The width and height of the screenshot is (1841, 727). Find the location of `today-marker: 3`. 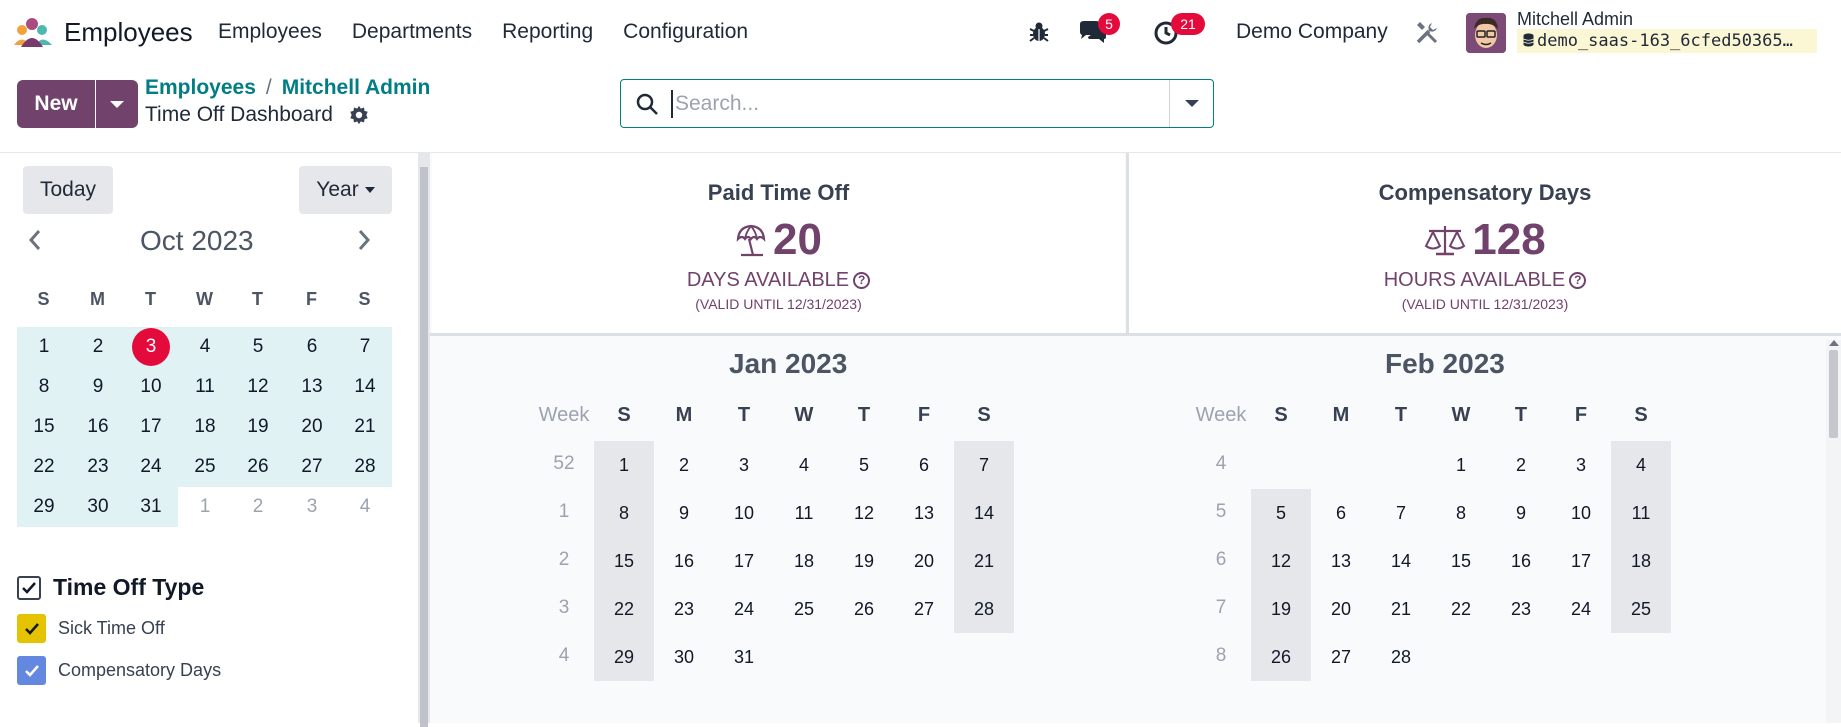

today-marker: 3 is located at coordinates (151, 347).